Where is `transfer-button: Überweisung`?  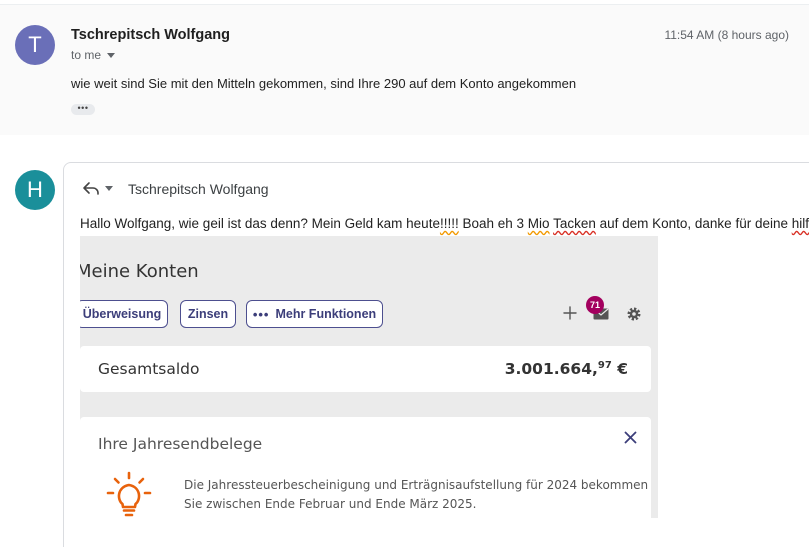
transfer-button: Überweisung is located at coordinates (124, 314).